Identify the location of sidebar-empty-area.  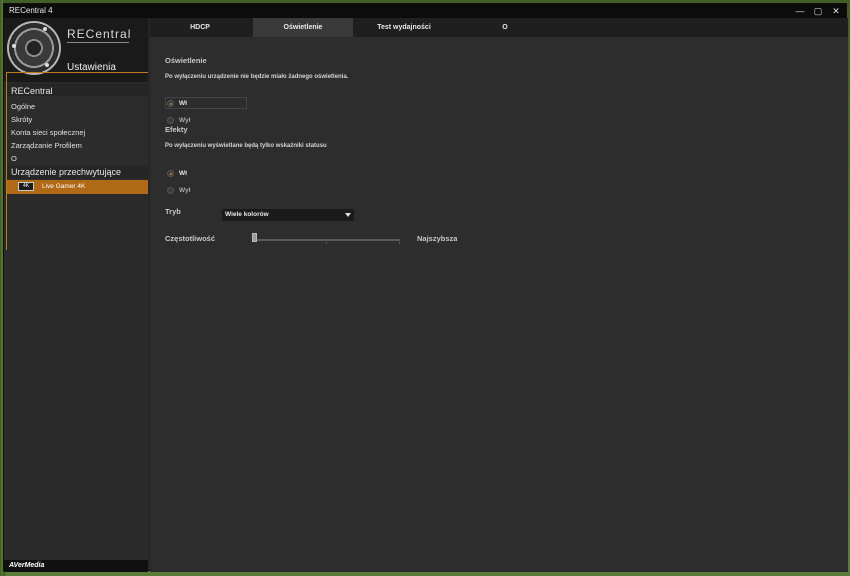
(77, 376).